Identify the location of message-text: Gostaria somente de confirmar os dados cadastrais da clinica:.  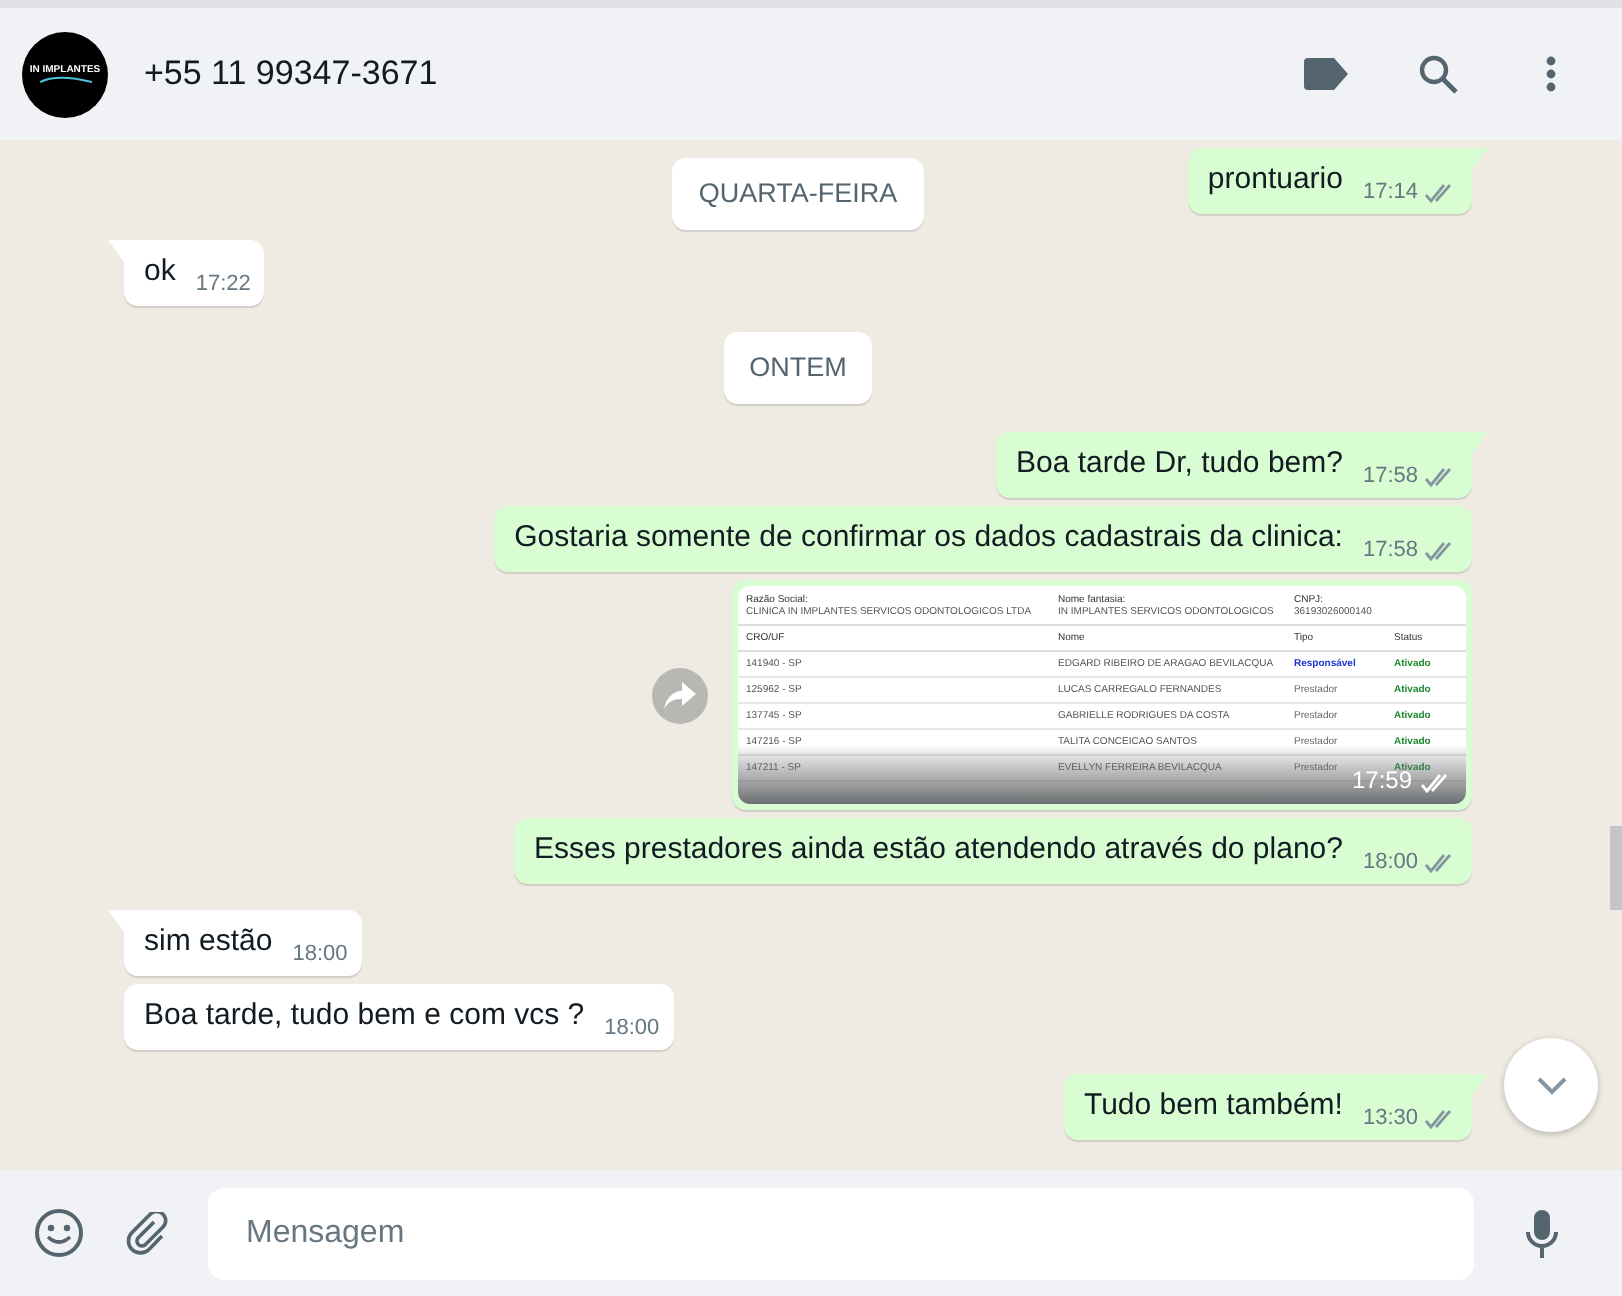
(928, 538).